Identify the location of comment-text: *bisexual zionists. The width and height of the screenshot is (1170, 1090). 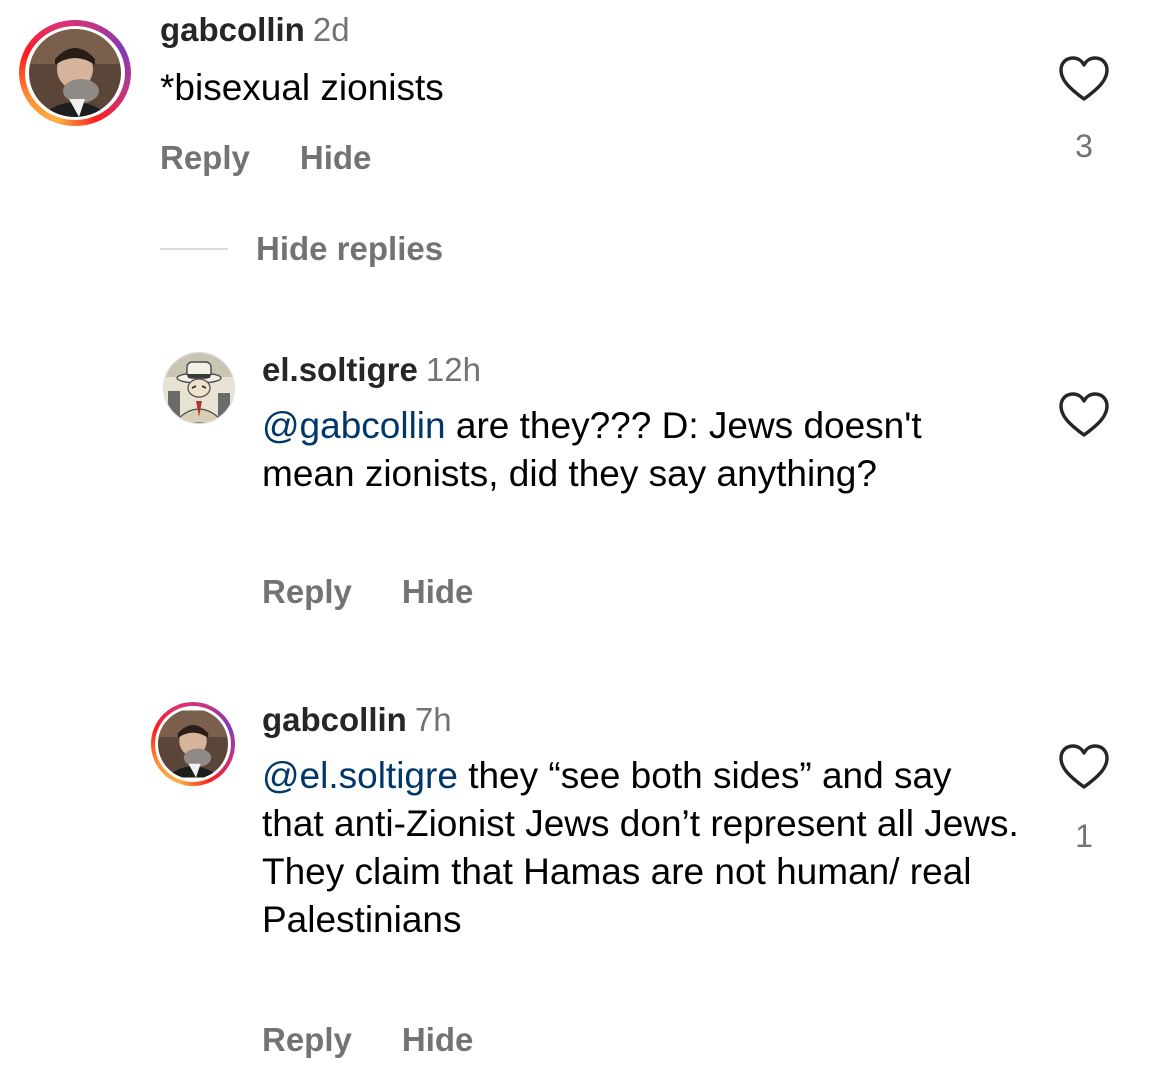
(302, 87).